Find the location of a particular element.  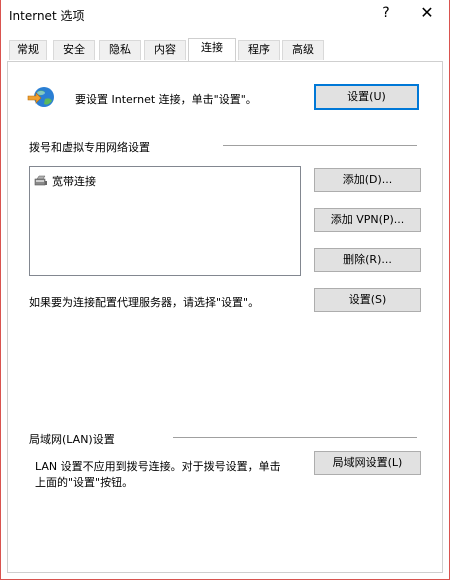

lan-divider is located at coordinates (295, 437).